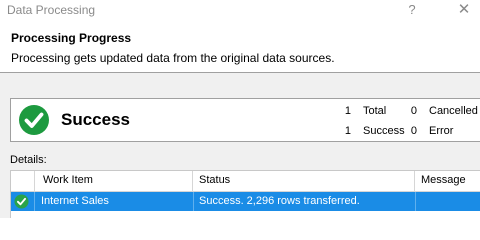 Image resolution: width=480 pixels, height=240 pixels. Describe the element at coordinates (279, 201) in the screenshot. I see `status-cell: Success. 2,296 rows transferred.` at that location.